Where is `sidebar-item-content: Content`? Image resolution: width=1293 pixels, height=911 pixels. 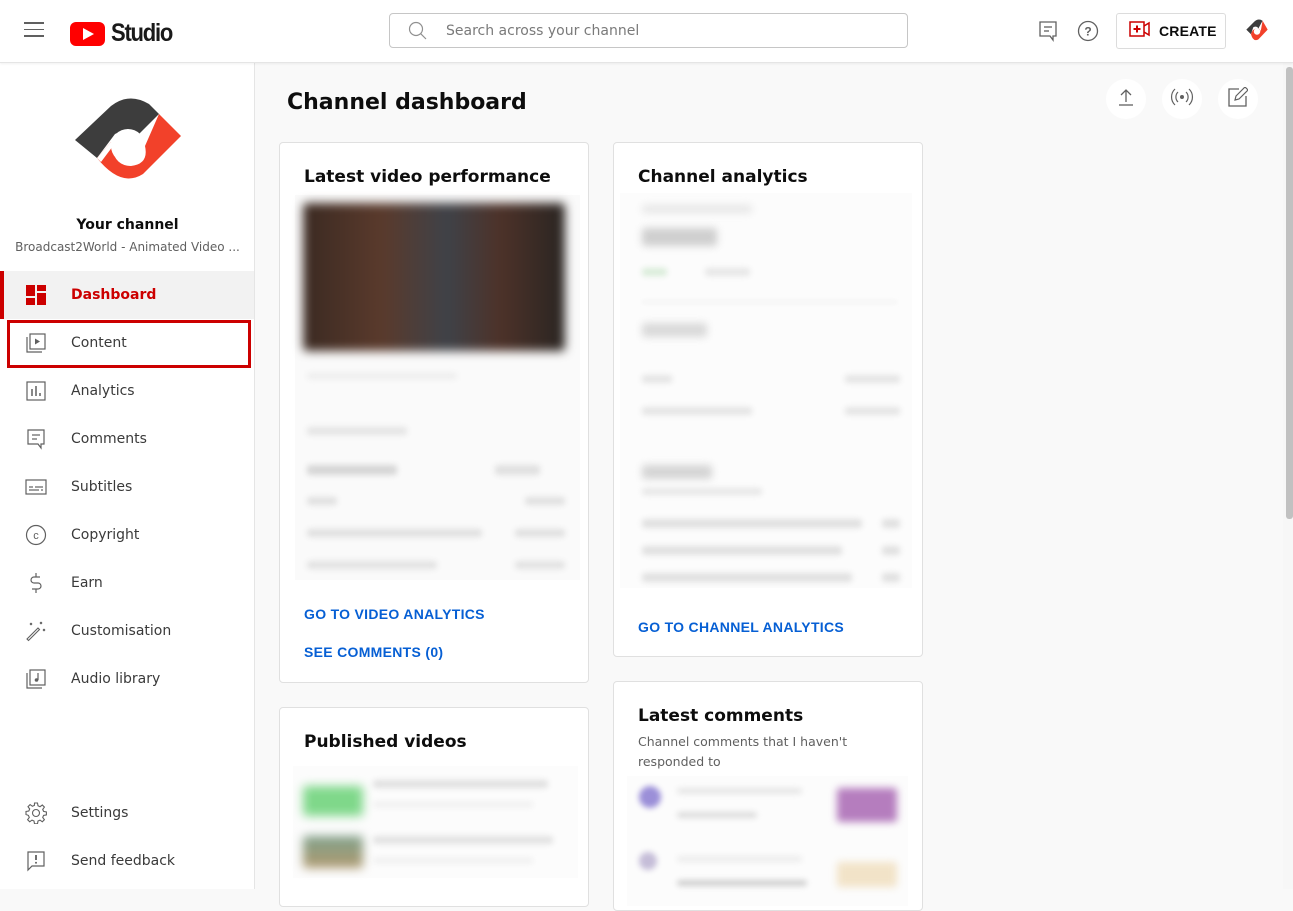
sidebar-item-content: Content is located at coordinates (127, 343).